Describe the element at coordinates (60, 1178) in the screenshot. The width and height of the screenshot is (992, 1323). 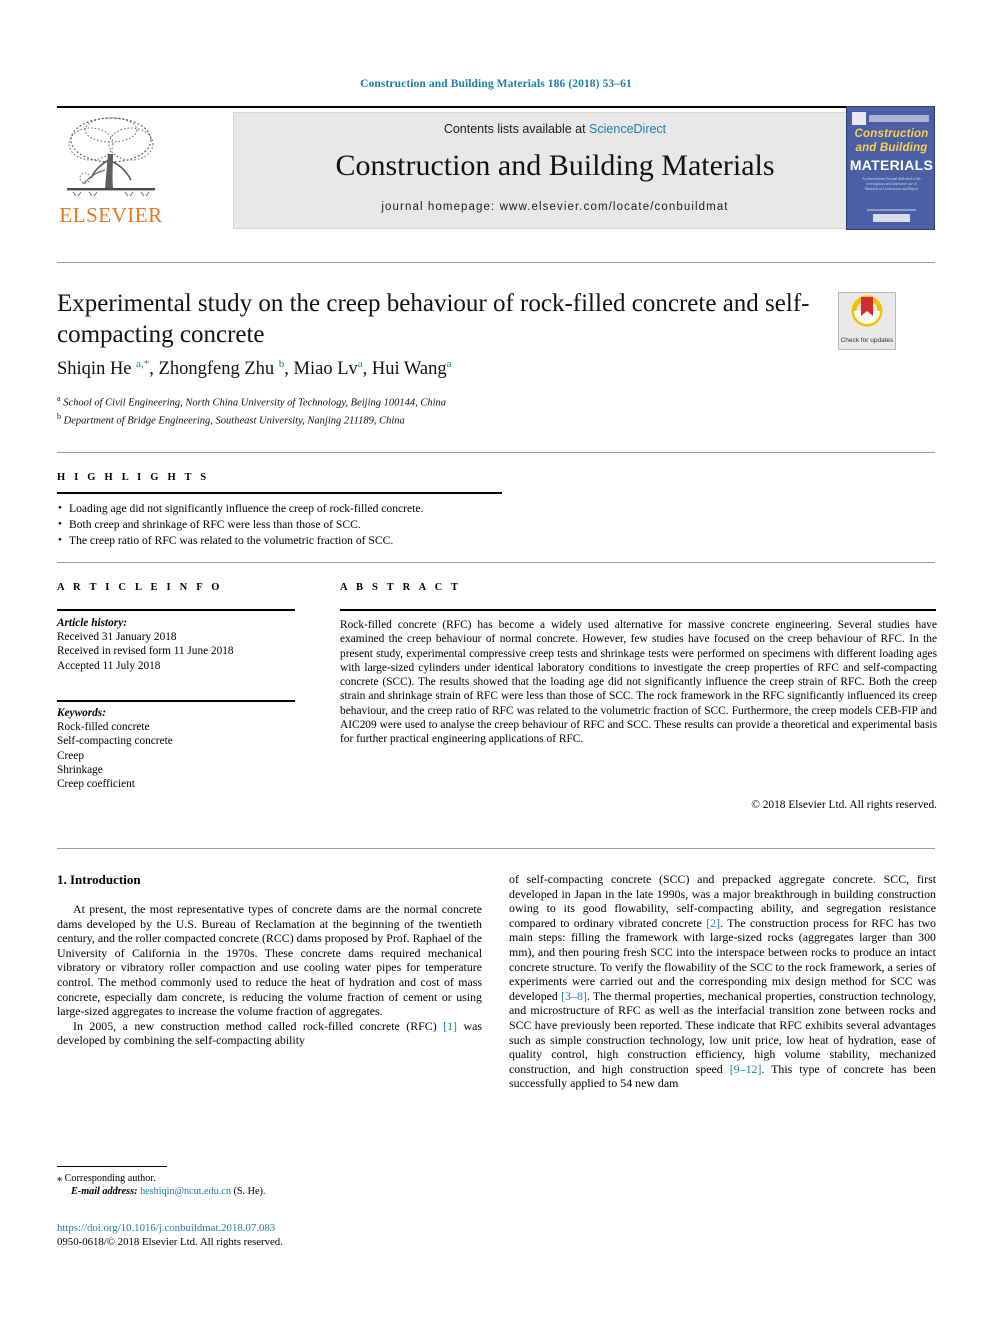
I see `corresponding-marker: ⁎` at that location.